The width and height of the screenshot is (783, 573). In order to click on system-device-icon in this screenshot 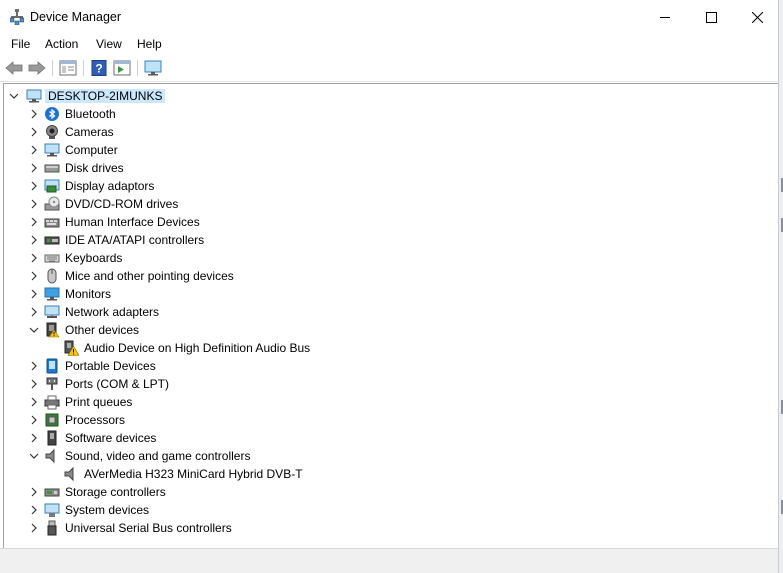, I will do `click(52, 510)`.